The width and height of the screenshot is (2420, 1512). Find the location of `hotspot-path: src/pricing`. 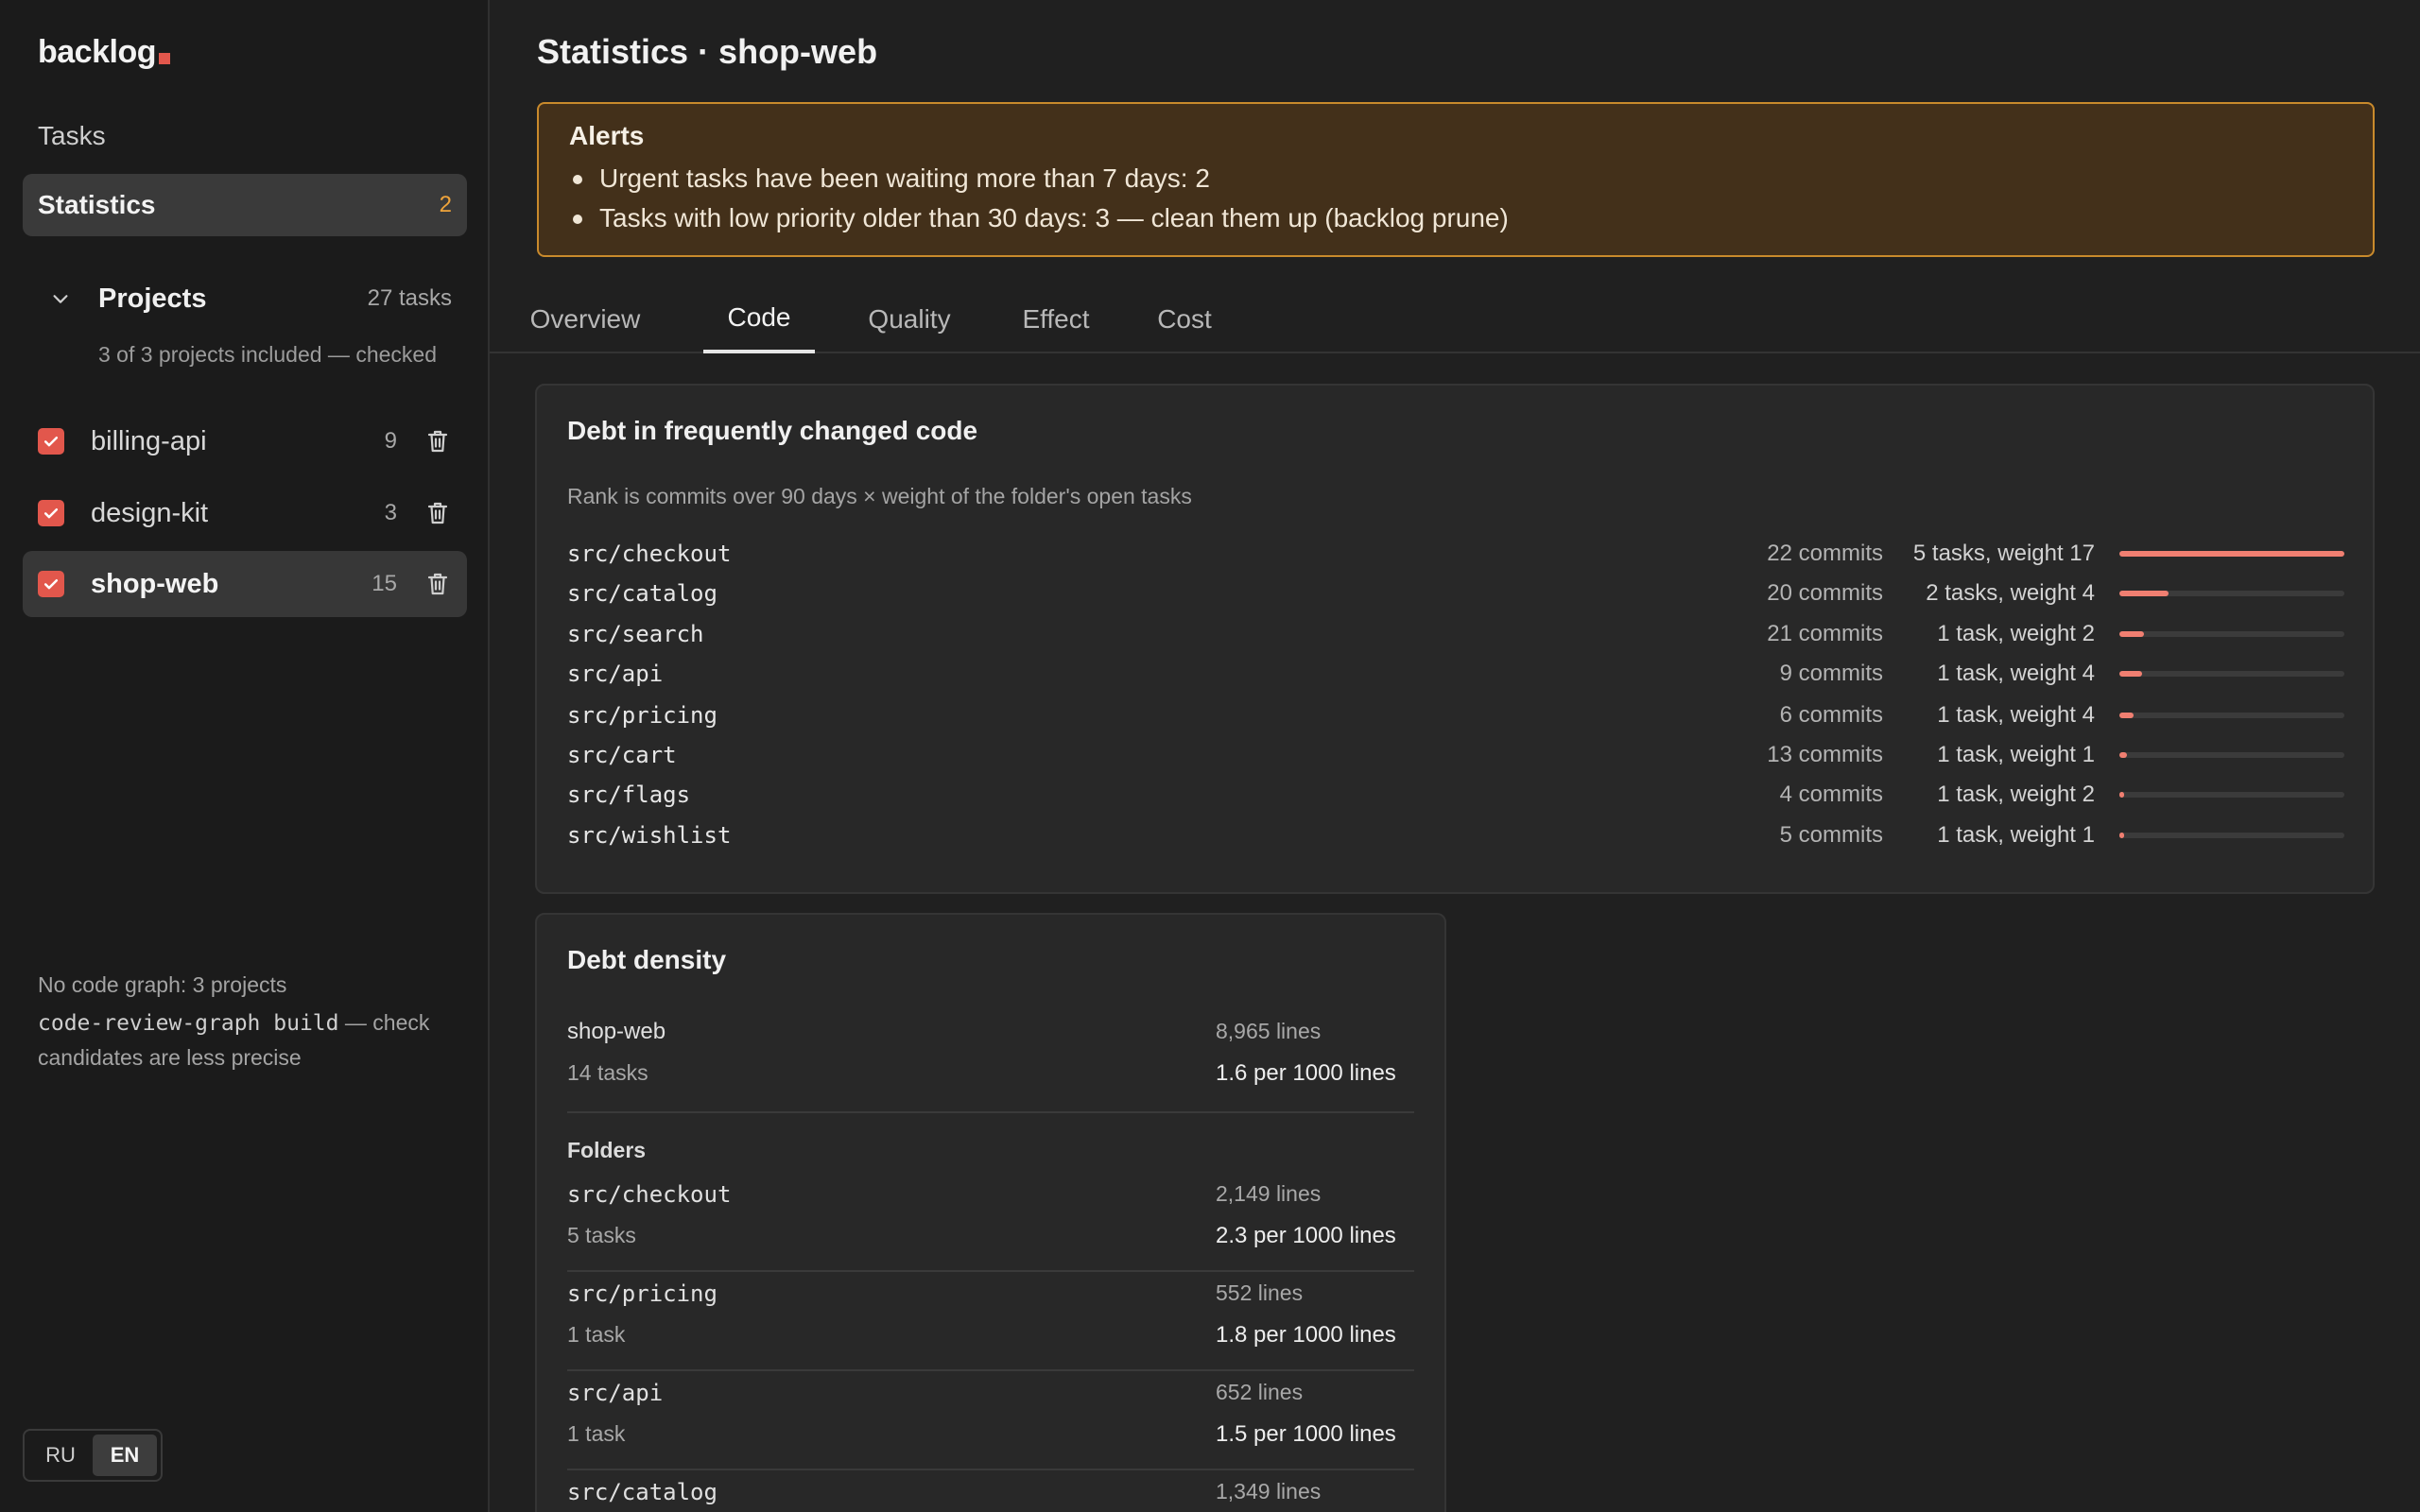

hotspot-path: src/pricing is located at coordinates (642, 715).